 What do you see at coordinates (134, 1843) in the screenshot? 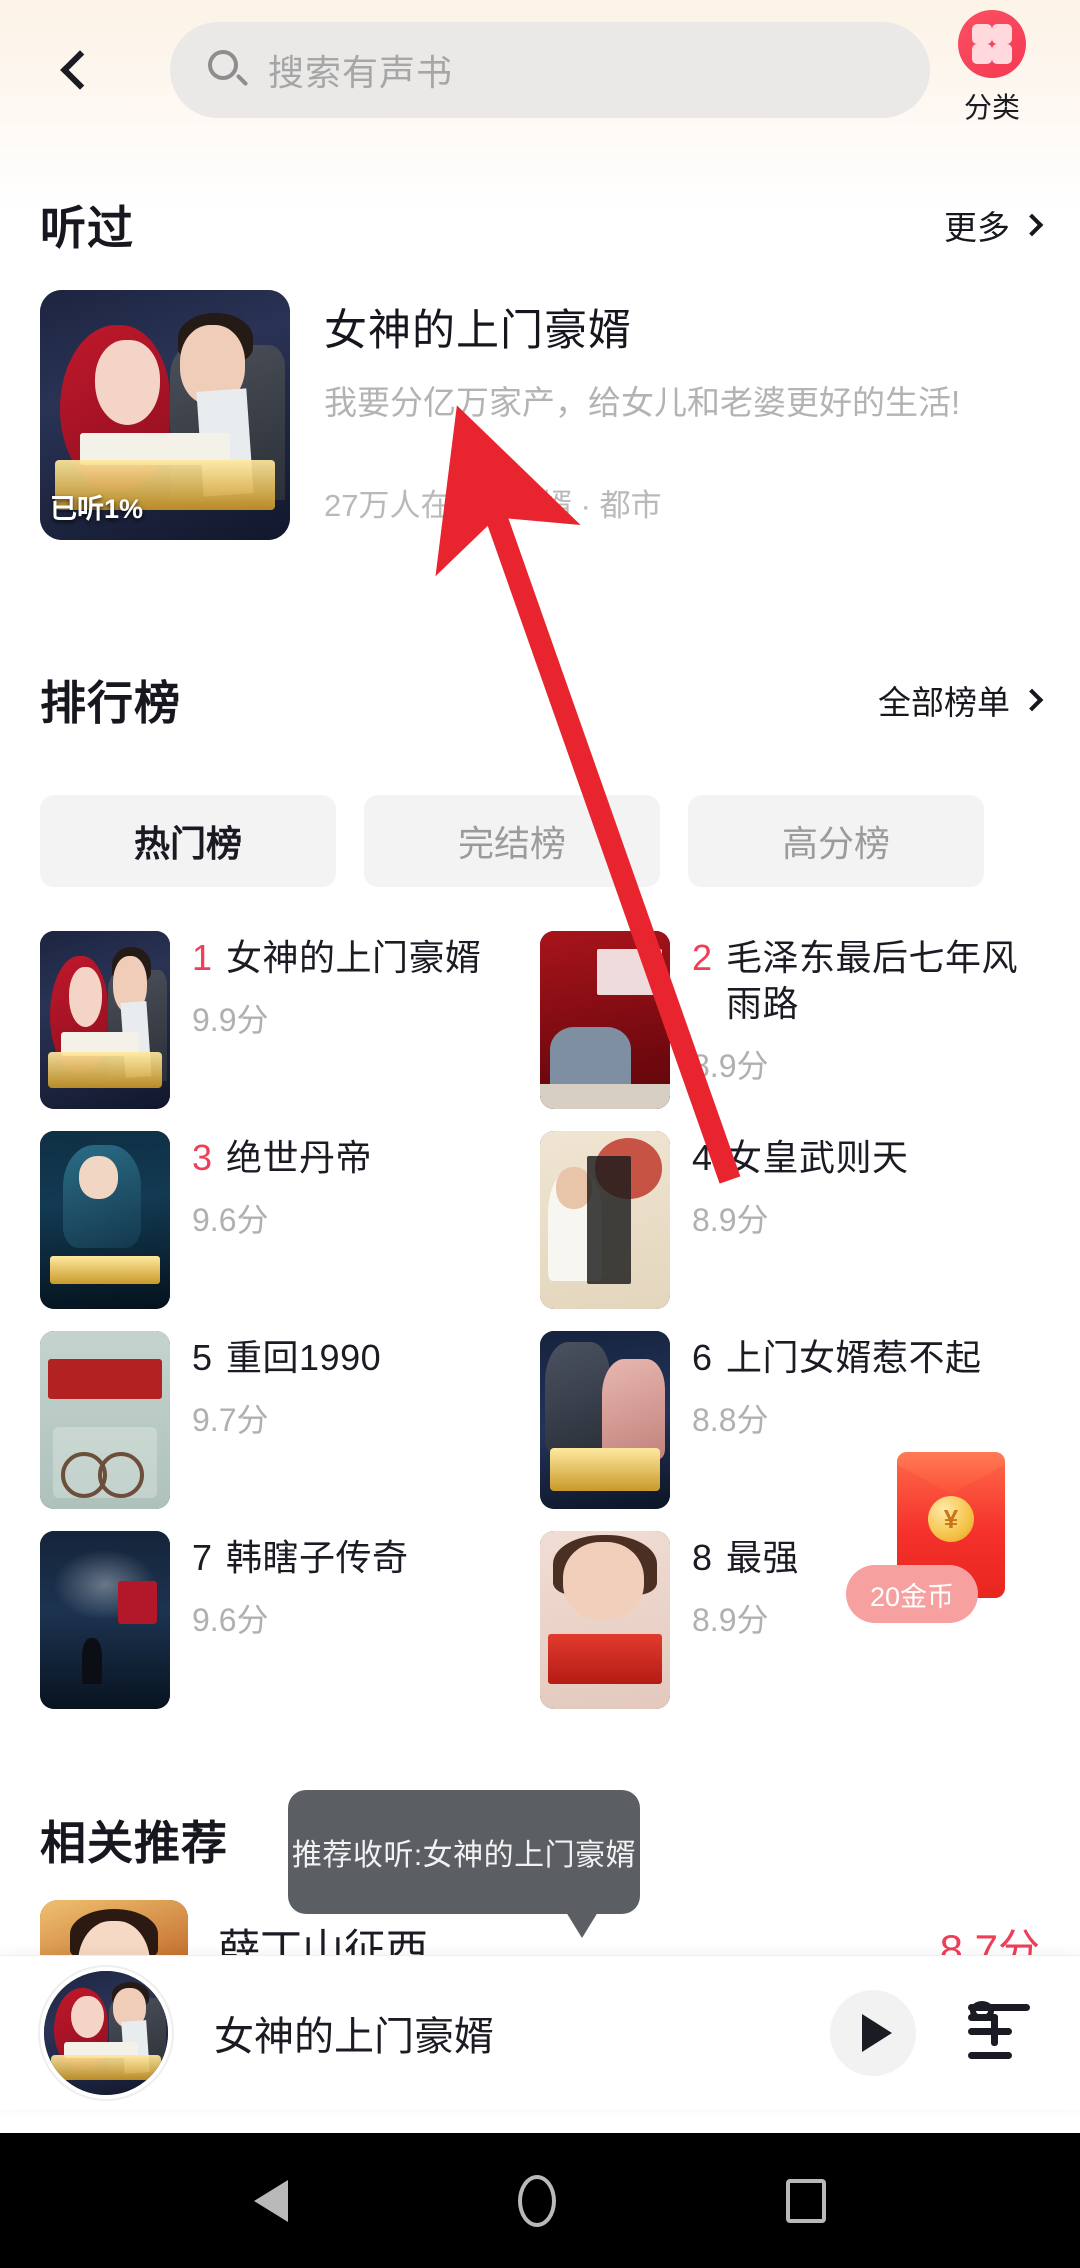
I see `related-section-title: 相关推荐` at bounding box center [134, 1843].